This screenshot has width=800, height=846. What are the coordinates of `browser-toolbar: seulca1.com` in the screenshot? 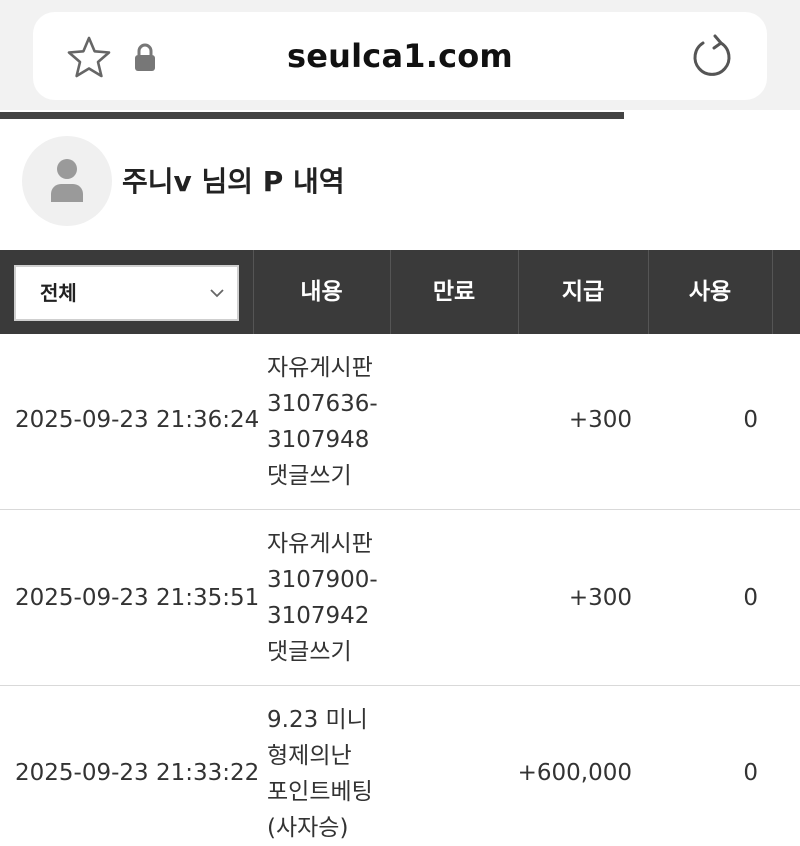 It's located at (400, 55).